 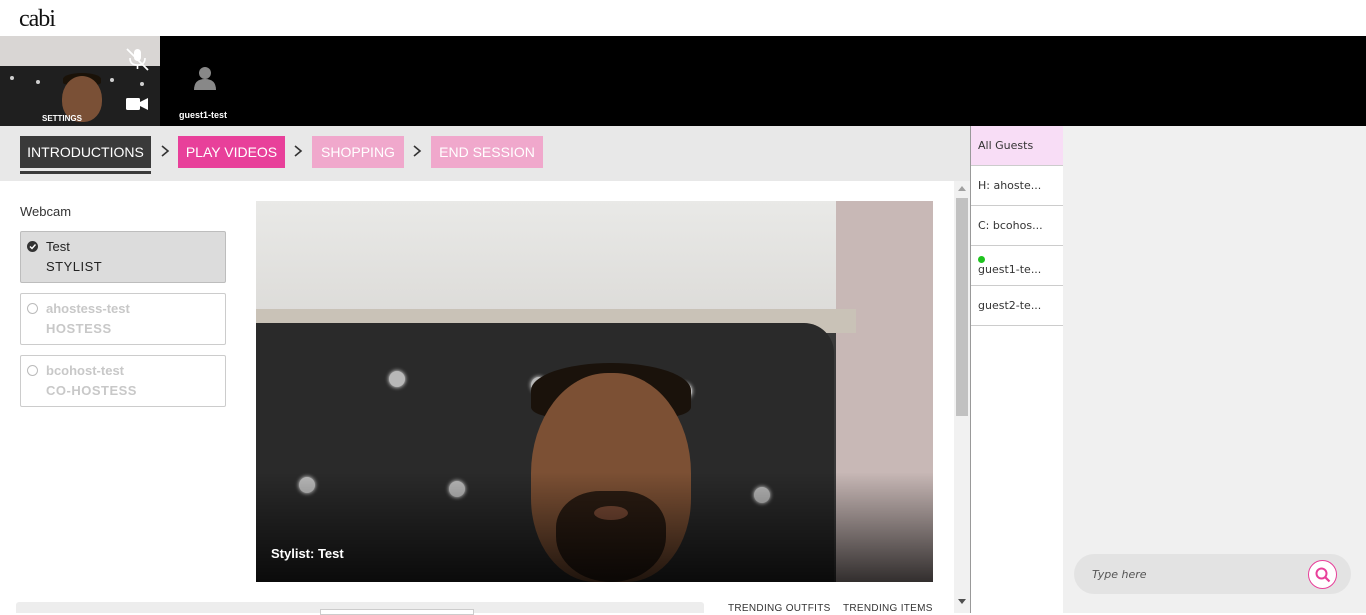 I want to click on self-video-tile: SETTINGS, so click(x=80, y=81).